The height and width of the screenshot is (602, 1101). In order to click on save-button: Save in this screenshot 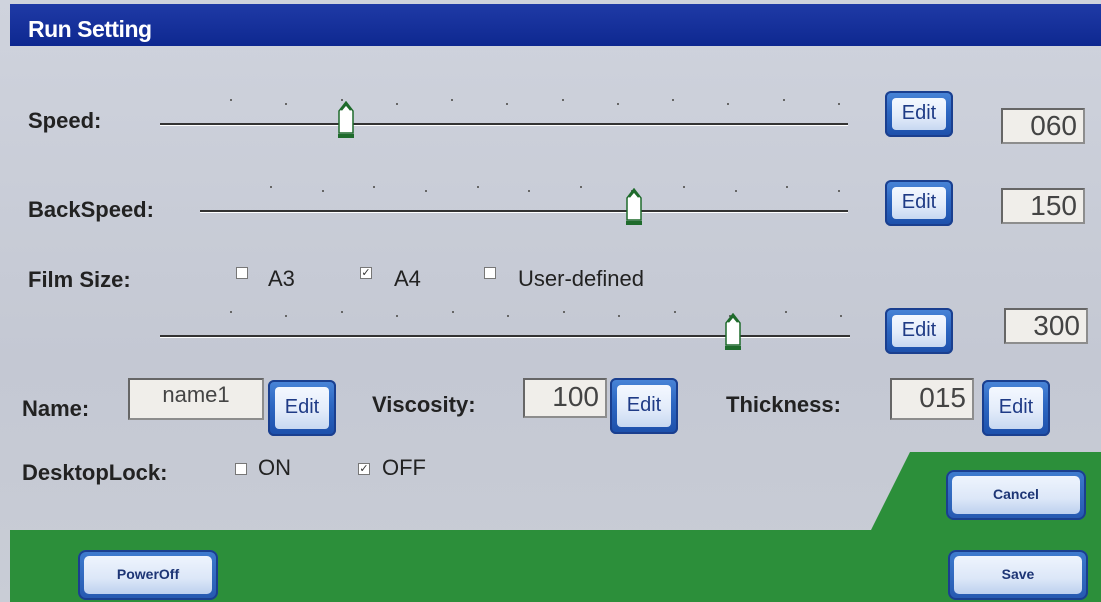, I will do `click(1018, 575)`.